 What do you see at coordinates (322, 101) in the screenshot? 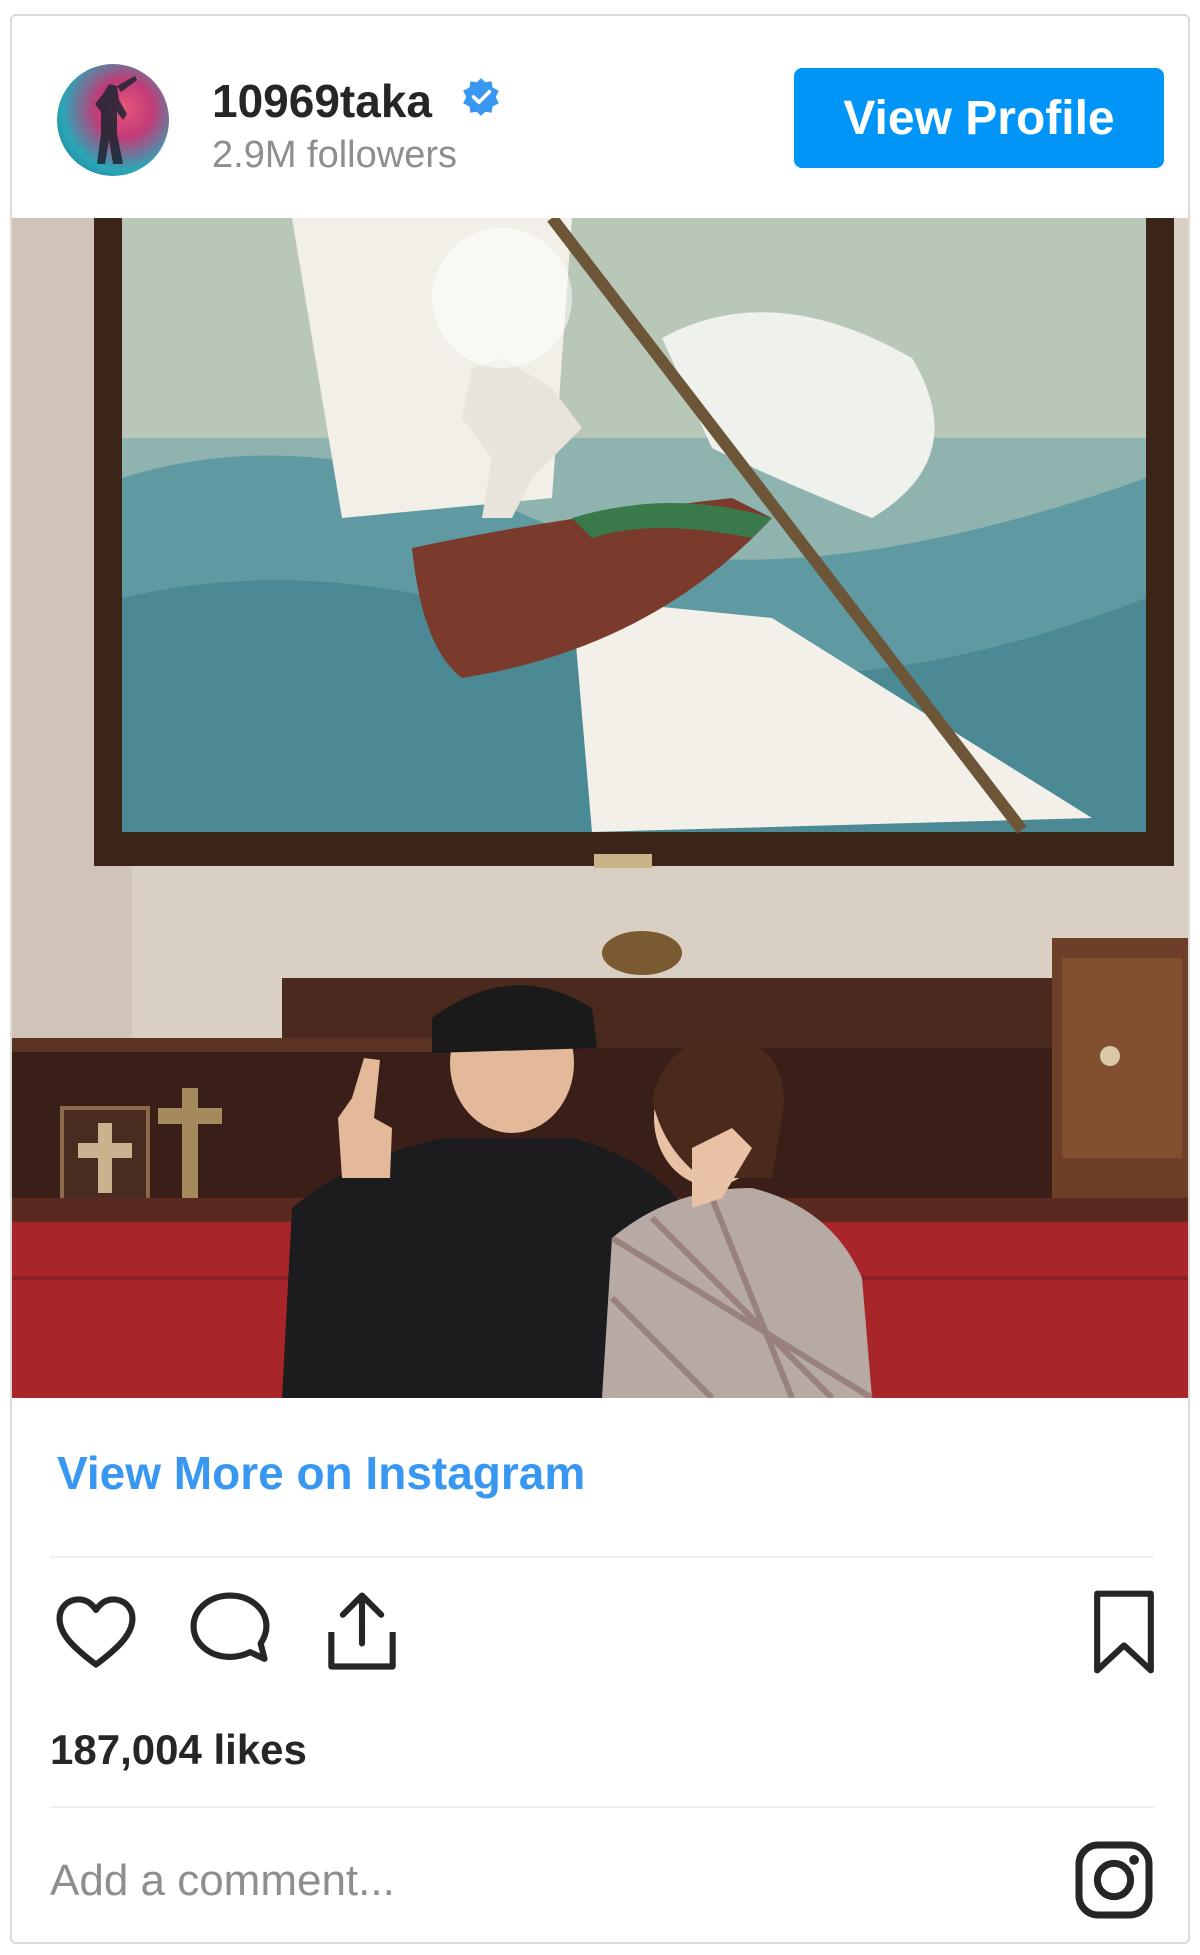
I see `username: 10969taka` at bounding box center [322, 101].